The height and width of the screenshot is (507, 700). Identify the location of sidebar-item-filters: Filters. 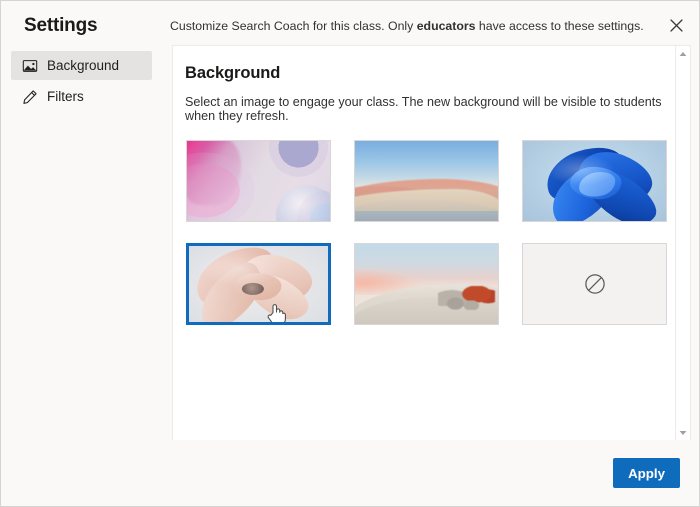
(81, 96).